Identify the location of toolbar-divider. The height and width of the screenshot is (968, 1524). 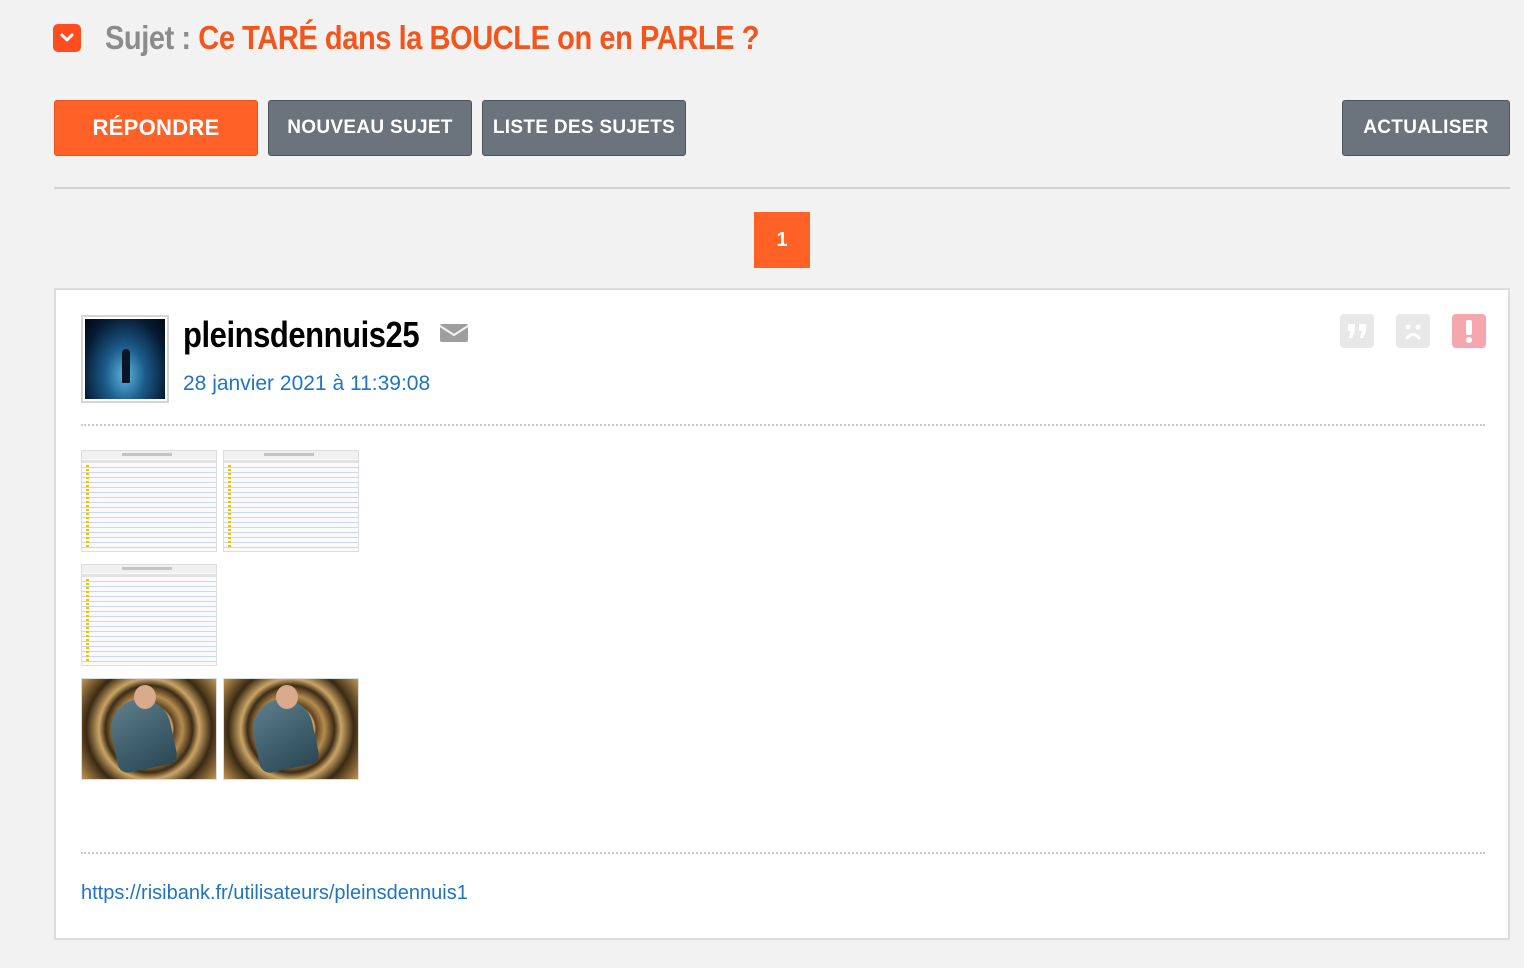
(782, 188).